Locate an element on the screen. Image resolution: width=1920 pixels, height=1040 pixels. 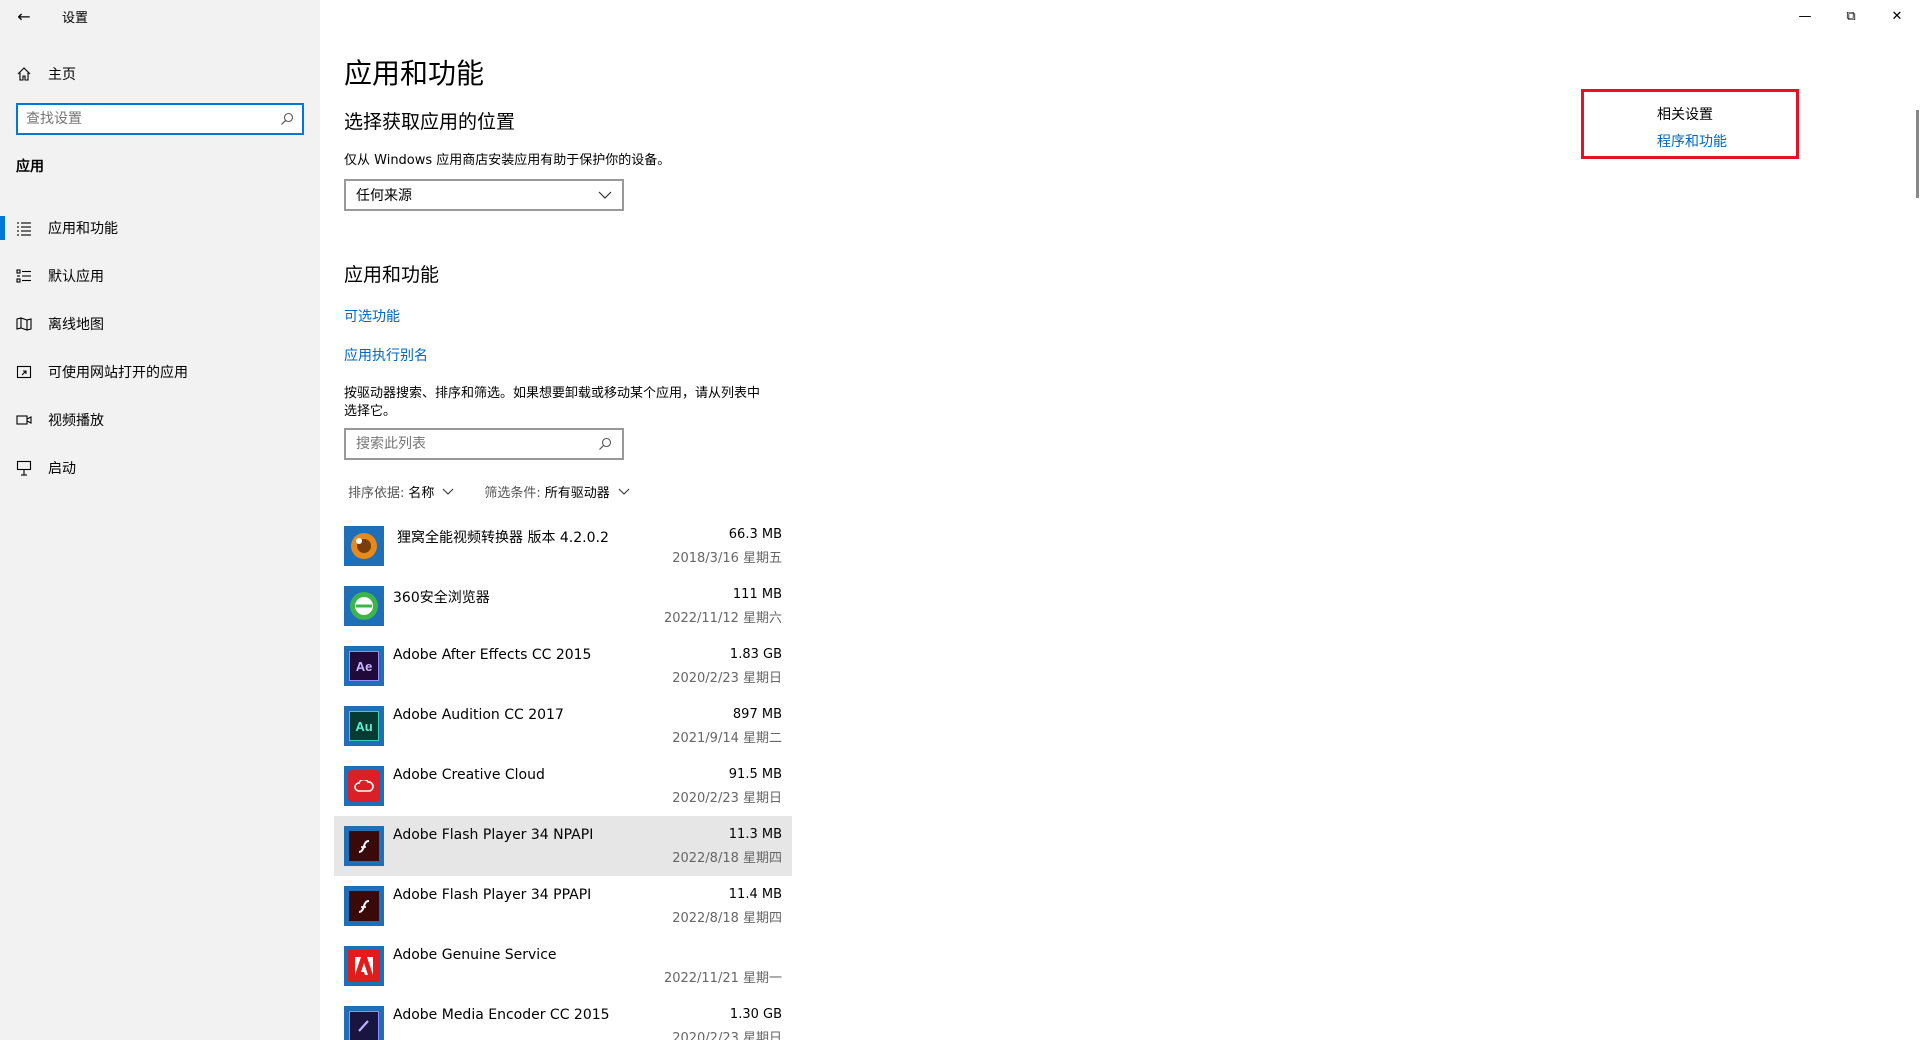
list-description-line2: 选择它。 is located at coordinates (370, 411).